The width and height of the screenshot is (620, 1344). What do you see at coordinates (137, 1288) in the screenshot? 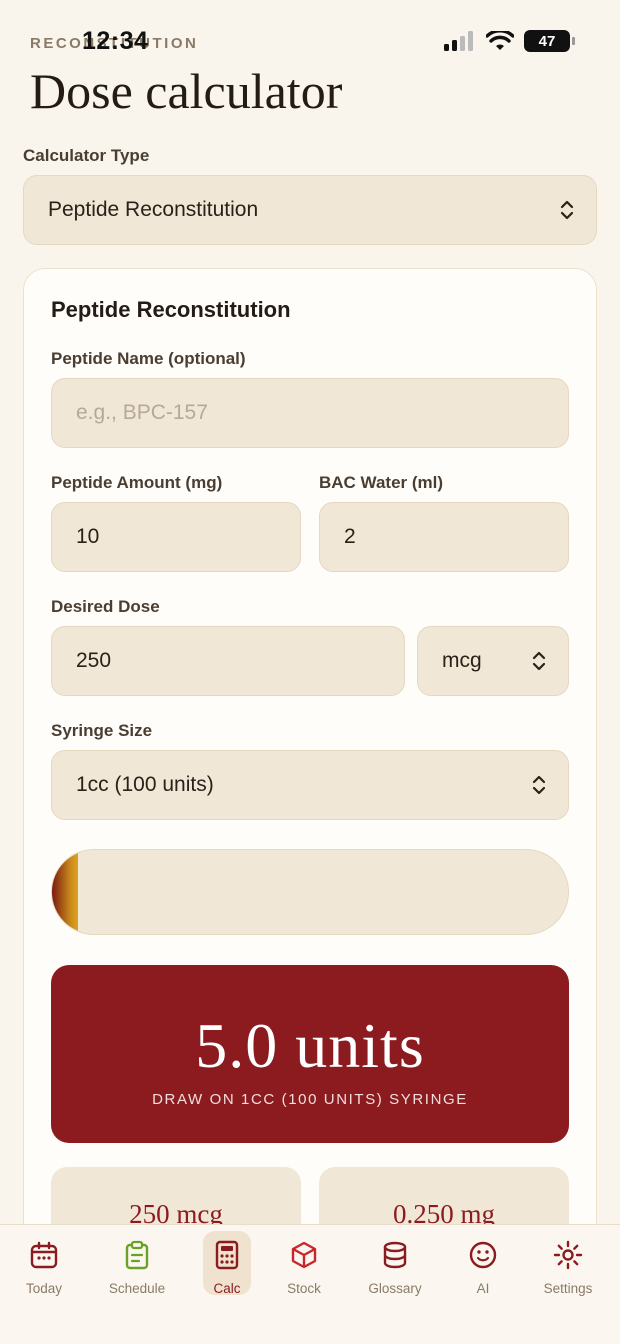
I see `tab-label: Schedule` at bounding box center [137, 1288].